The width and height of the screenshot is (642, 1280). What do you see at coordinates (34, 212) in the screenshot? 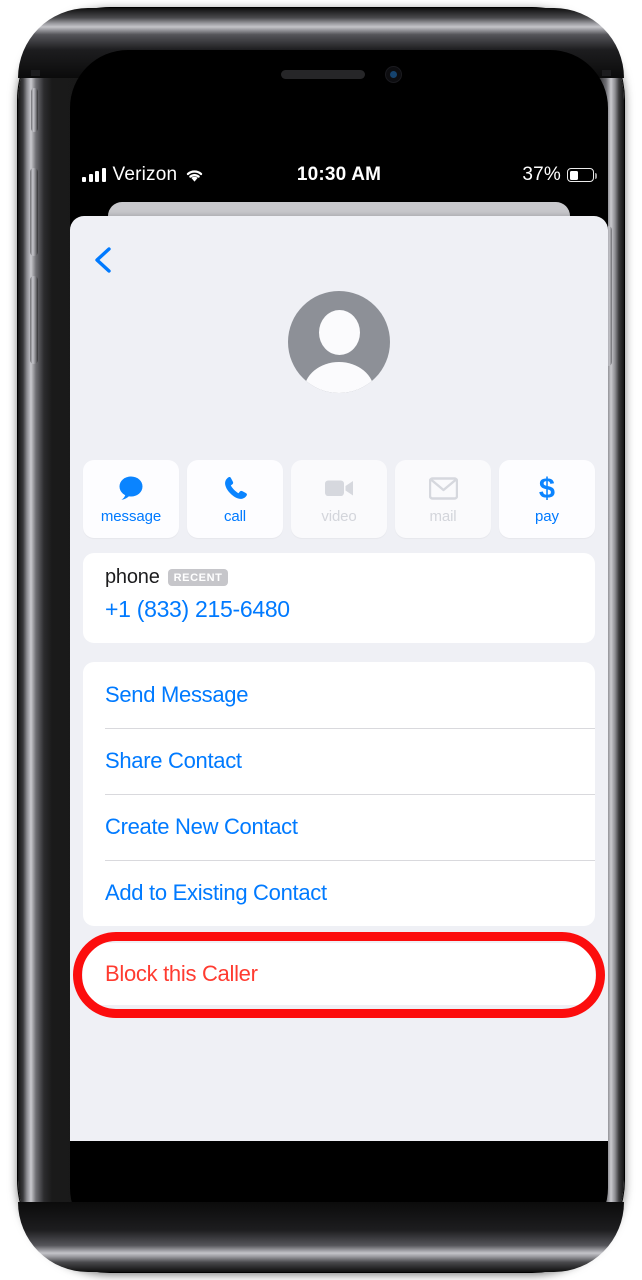
I see `volume-up-button` at bounding box center [34, 212].